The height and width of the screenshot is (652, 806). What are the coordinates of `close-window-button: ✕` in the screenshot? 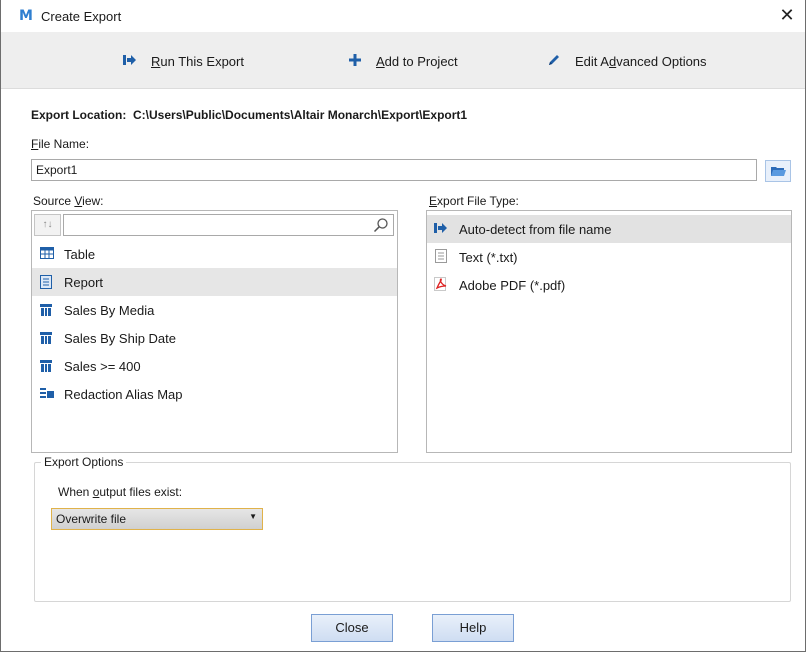 It's located at (787, 16).